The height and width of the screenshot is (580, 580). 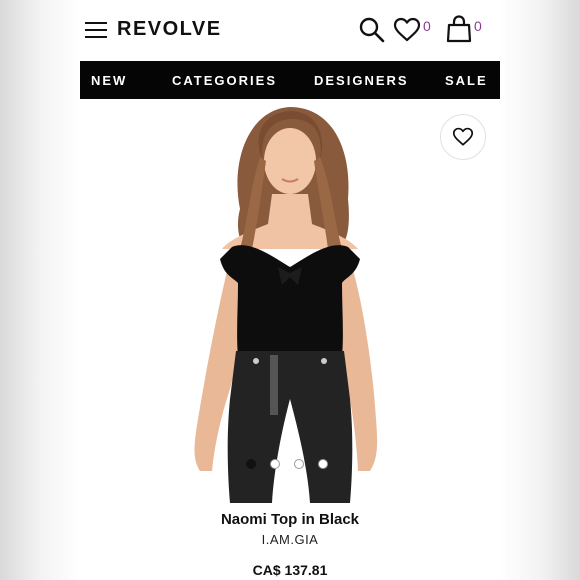 I want to click on revolve-logo: REVOLVE, so click(x=169, y=29).